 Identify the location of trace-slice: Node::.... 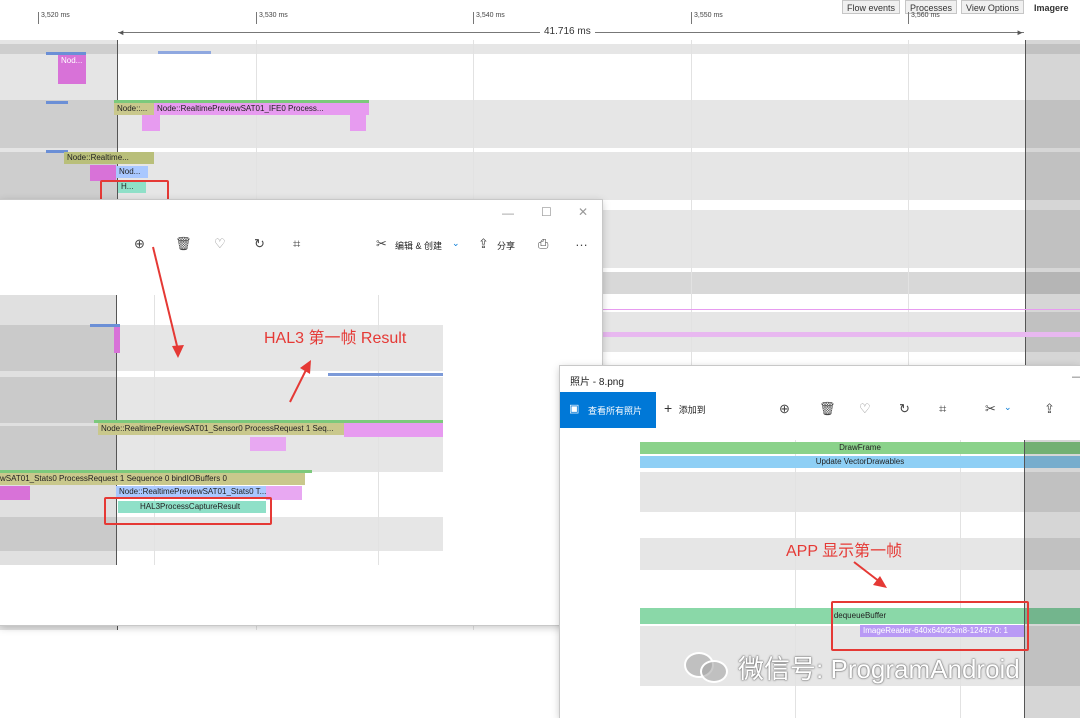
(134, 109).